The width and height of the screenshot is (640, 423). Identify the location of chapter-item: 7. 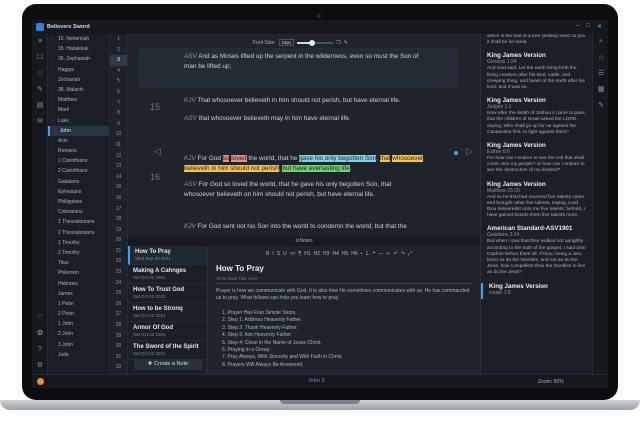
(118, 103).